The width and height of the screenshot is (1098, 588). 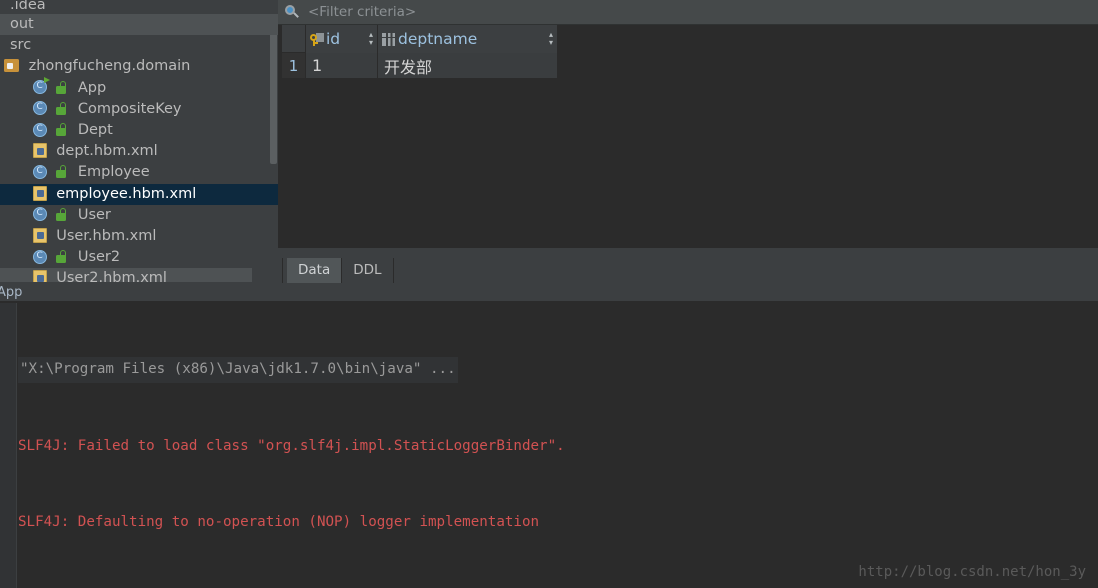 What do you see at coordinates (21, 45) in the screenshot?
I see `tree-item-label: src` at bounding box center [21, 45].